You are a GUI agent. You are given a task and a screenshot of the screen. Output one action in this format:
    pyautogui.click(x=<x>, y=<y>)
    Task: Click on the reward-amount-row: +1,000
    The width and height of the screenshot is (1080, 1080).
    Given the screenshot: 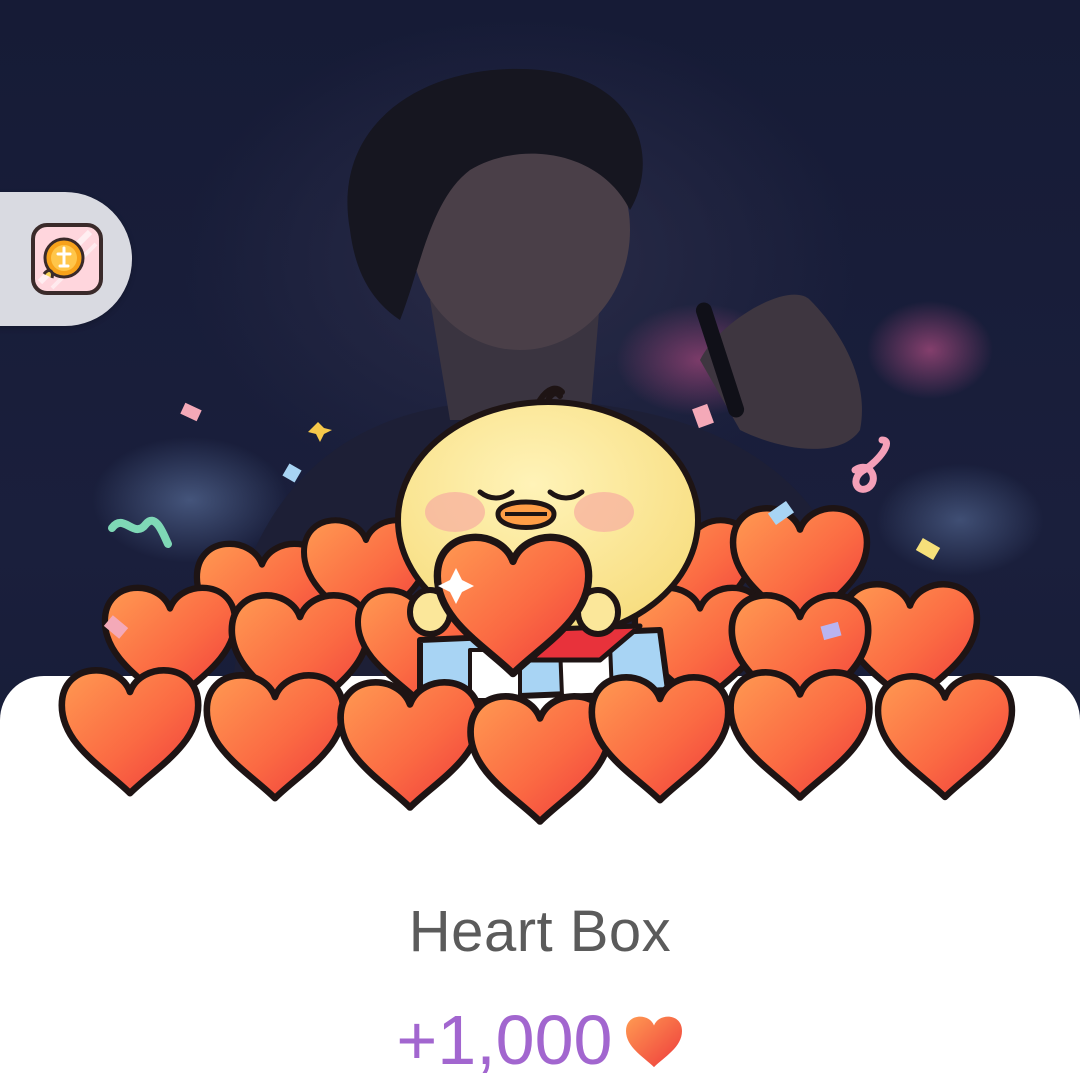 What is the action you would take?
    pyautogui.click(x=540, y=1040)
    